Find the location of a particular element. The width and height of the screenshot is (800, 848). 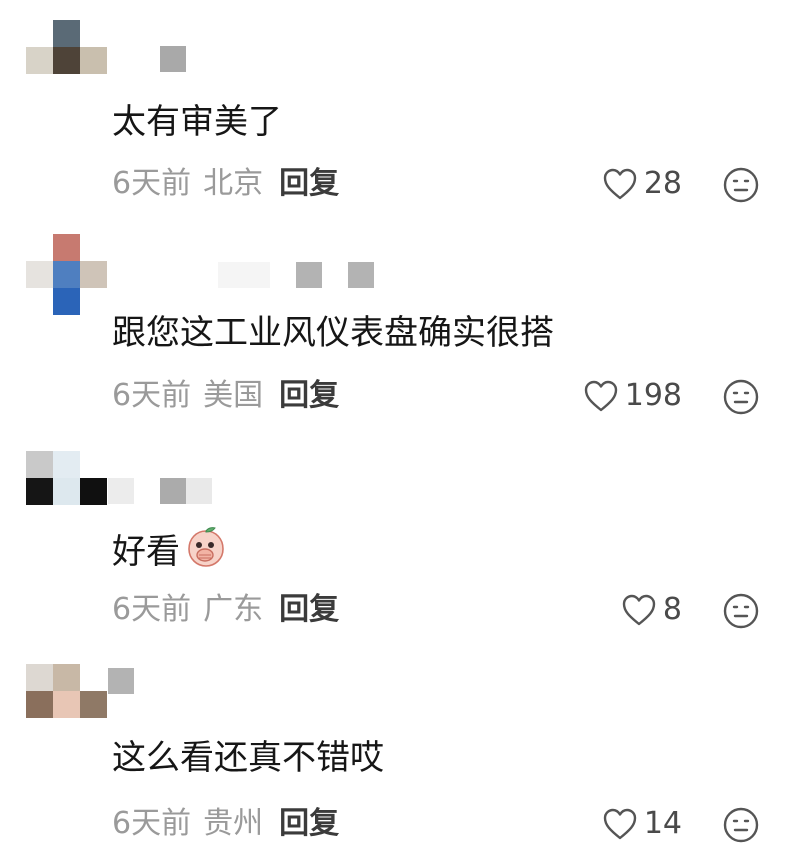

comment-text-content: 这么看还真不错哎 is located at coordinates (248, 758).